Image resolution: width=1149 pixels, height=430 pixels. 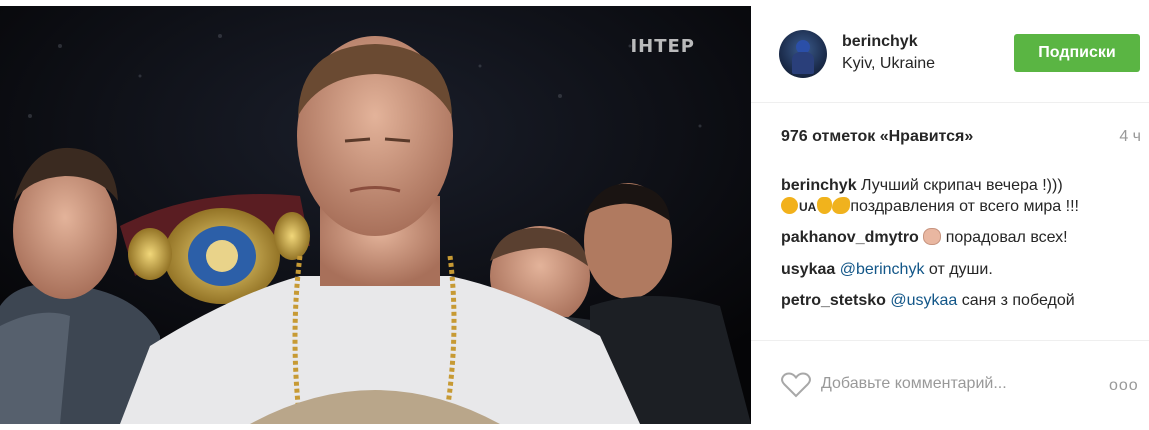 I want to click on comment-item: usykaa @berinchyk от души., so click(x=961, y=270).